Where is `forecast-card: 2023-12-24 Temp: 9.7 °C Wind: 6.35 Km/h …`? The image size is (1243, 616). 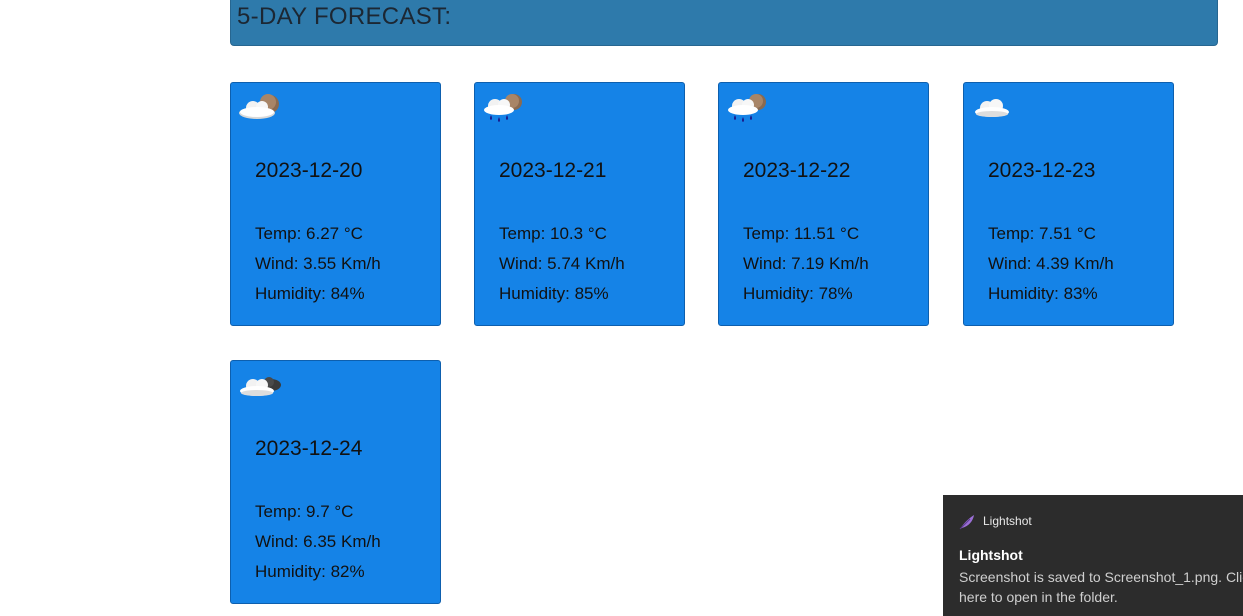
forecast-card: 2023-12-24 Temp: 9.7 °C Wind: 6.35 Km/h … is located at coordinates (335, 482).